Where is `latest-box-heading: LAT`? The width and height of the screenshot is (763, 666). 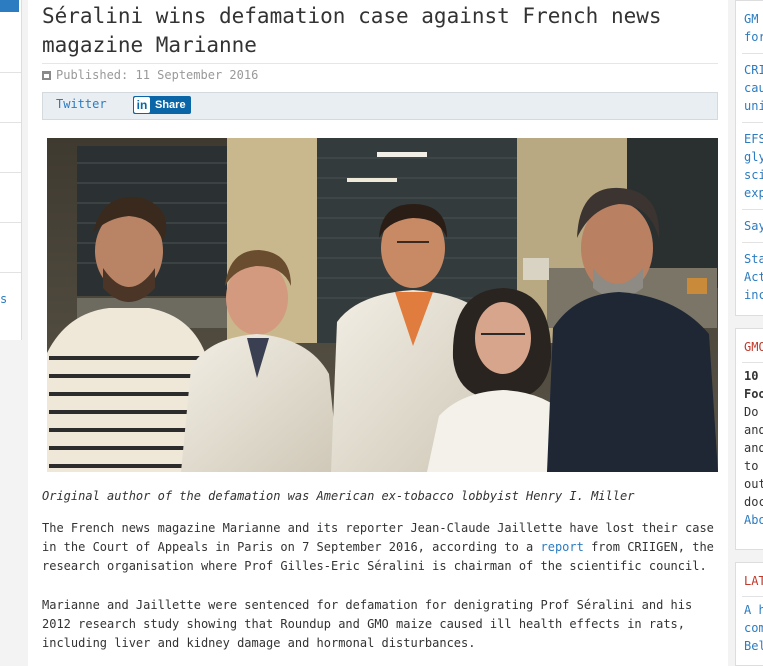
latest-box-heading: LAT is located at coordinates (753, 581).